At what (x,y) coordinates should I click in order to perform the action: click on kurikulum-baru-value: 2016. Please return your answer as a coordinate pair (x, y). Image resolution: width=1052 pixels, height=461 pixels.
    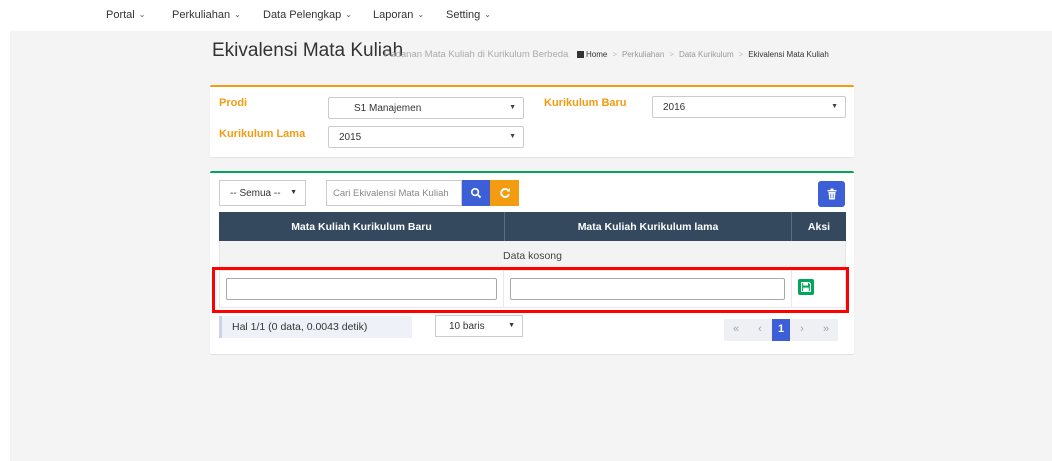
    Looking at the image, I should click on (674, 107).